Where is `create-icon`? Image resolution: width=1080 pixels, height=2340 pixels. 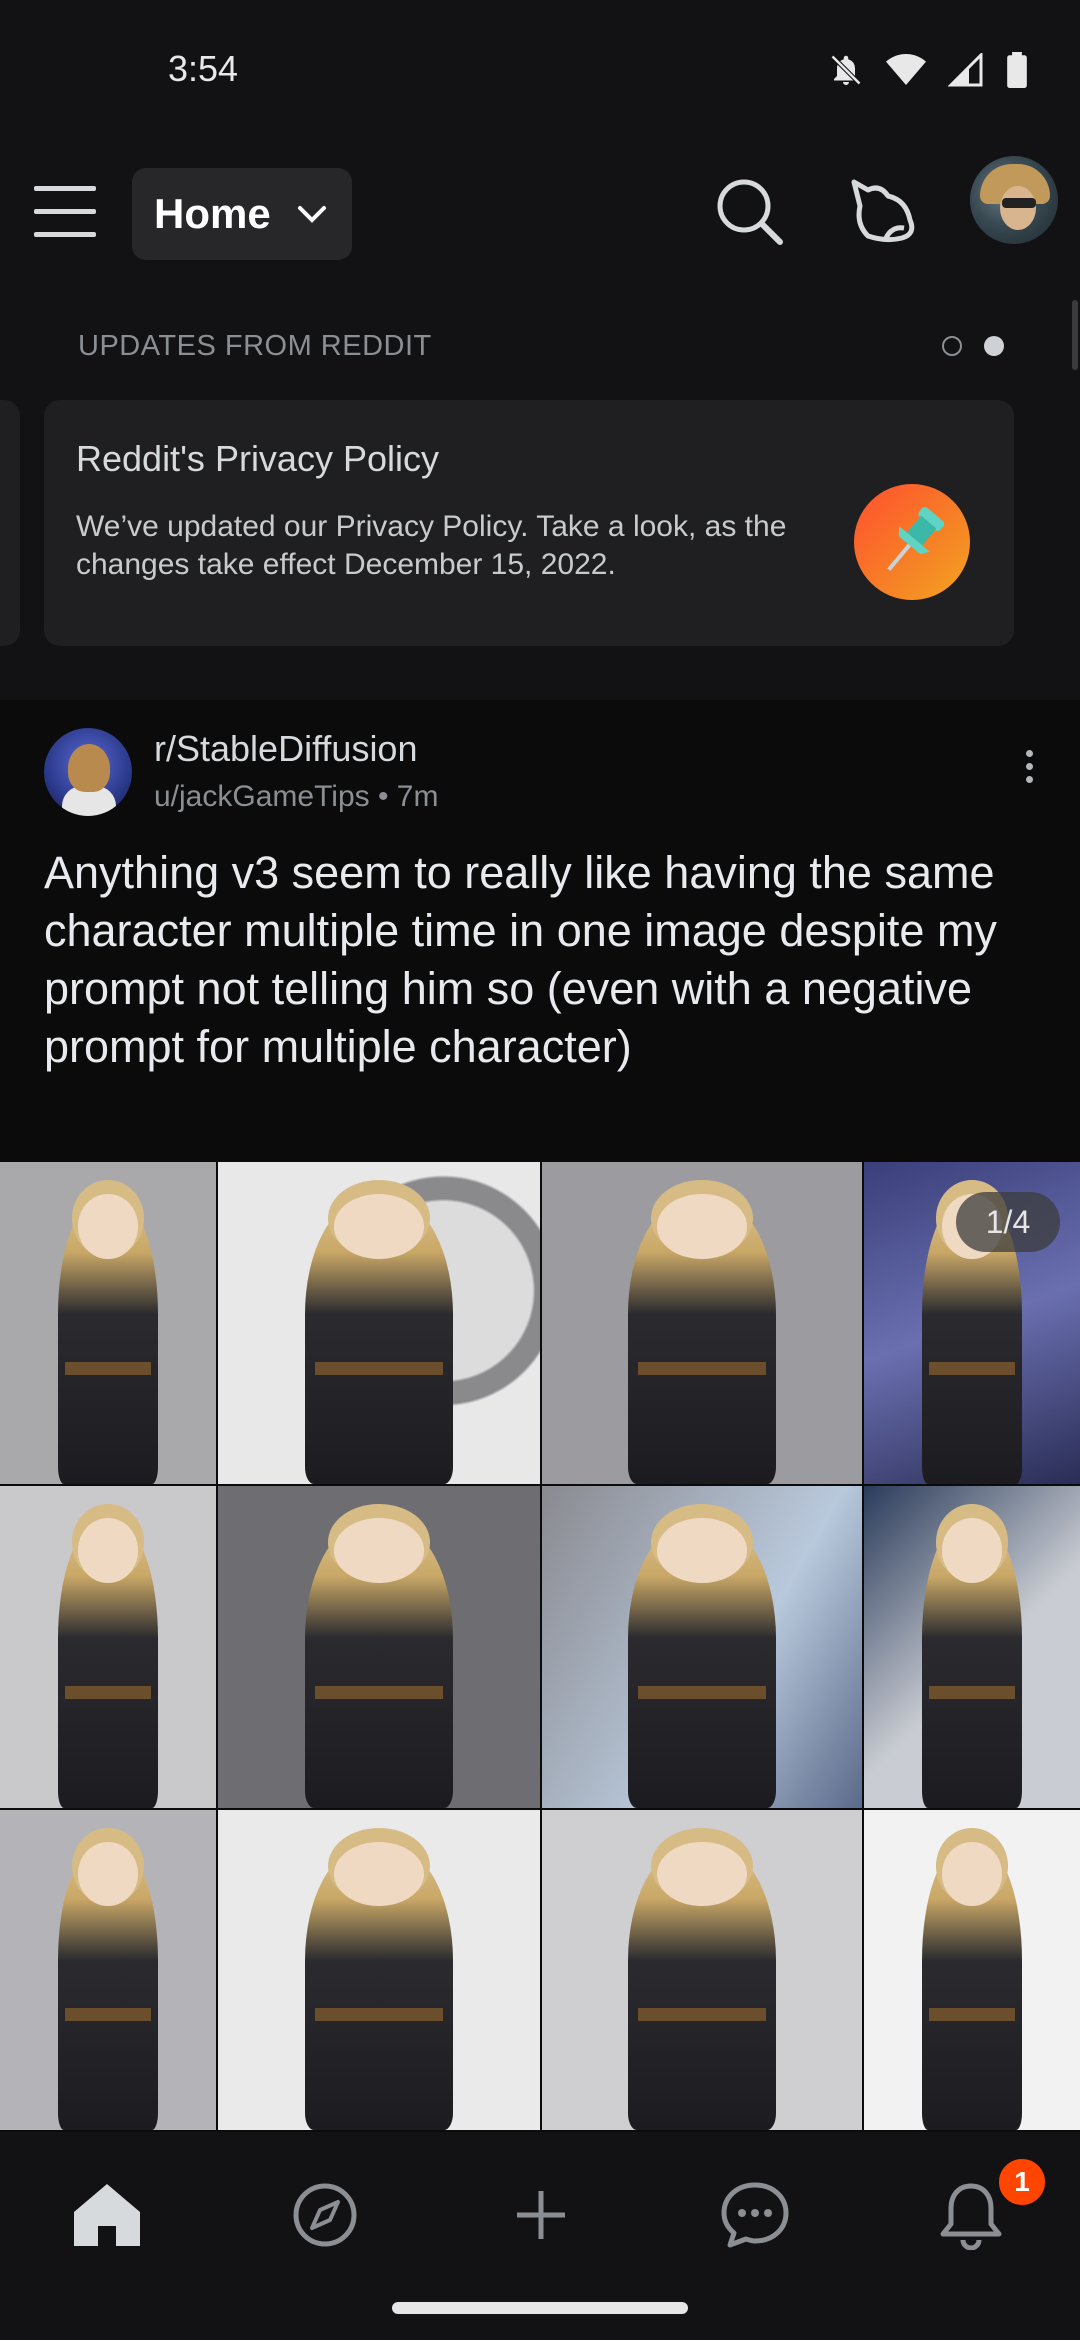
create-icon is located at coordinates (541, 2215).